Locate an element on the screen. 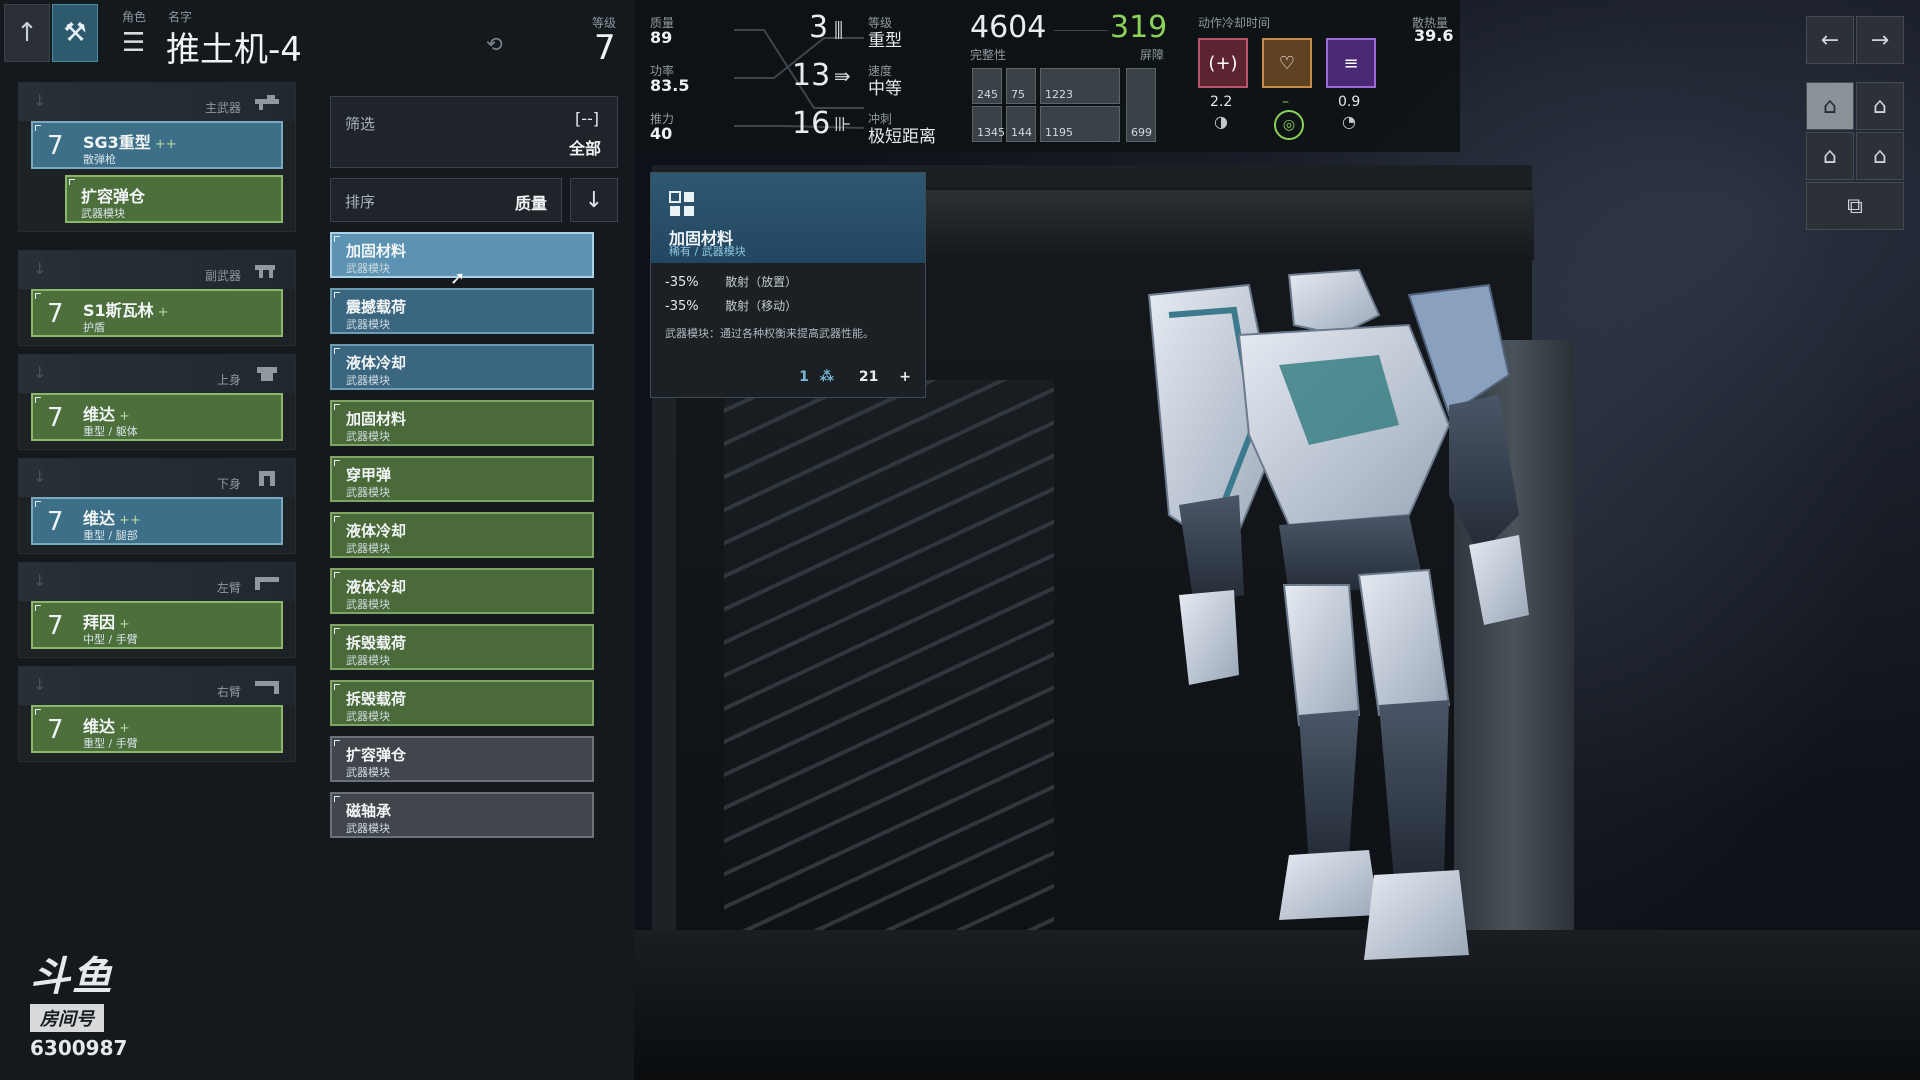  sort-label: 排序 is located at coordinates (360, 202).